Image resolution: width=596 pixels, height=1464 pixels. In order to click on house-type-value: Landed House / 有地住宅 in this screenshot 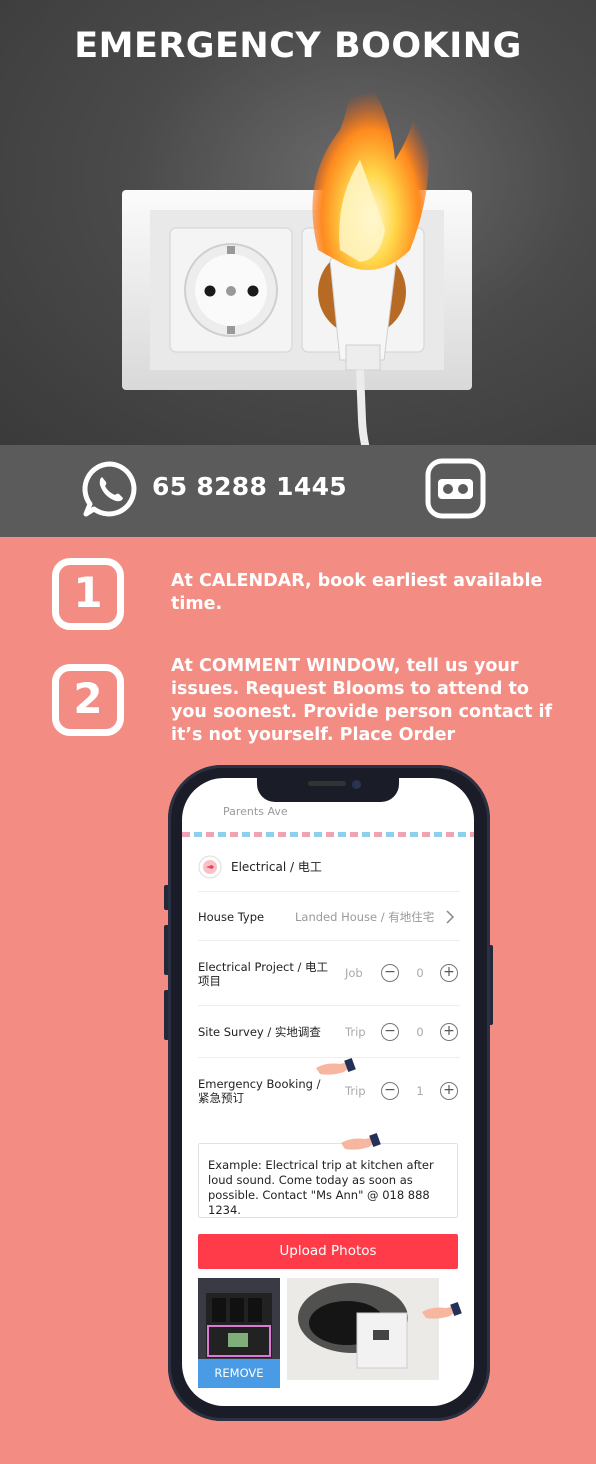, I will do `click(364, 917)`.